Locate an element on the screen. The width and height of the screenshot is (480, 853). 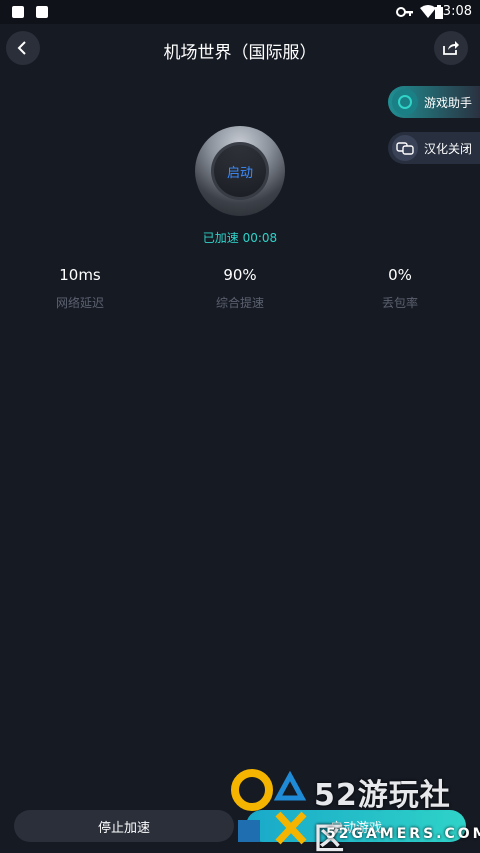
game-cover: 启动 is located at coordinates (240, 171).